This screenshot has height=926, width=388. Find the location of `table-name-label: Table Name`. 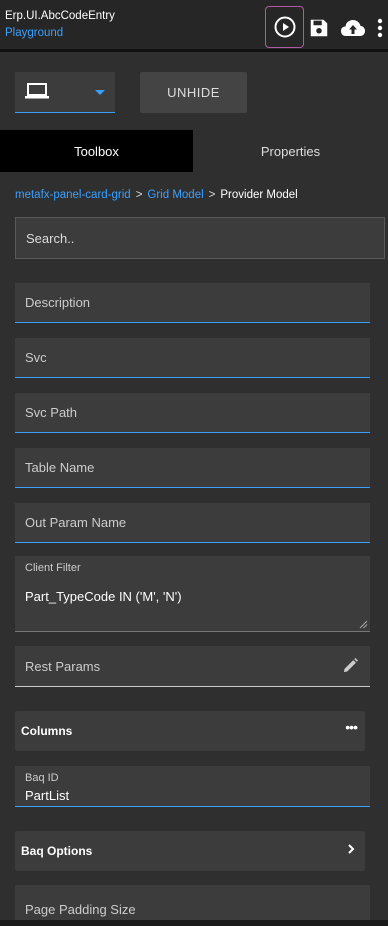

table-name-label: Table Name is located at coordinates (60, 467).